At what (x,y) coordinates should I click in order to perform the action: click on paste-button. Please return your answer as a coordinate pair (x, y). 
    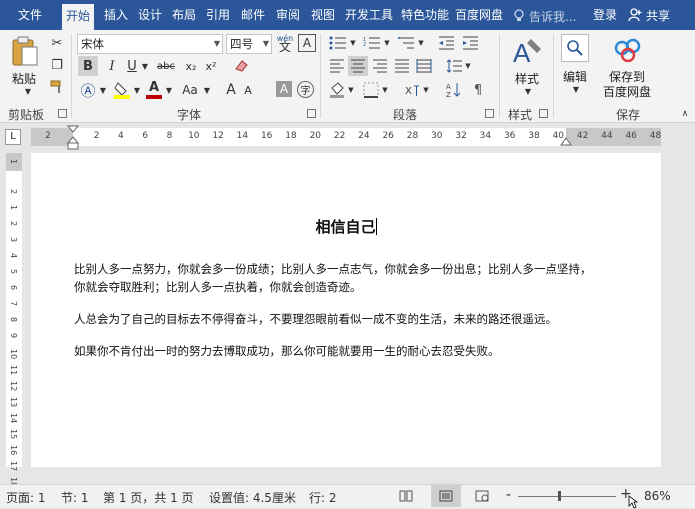
    Looking at the image, I should click on (24, 51).